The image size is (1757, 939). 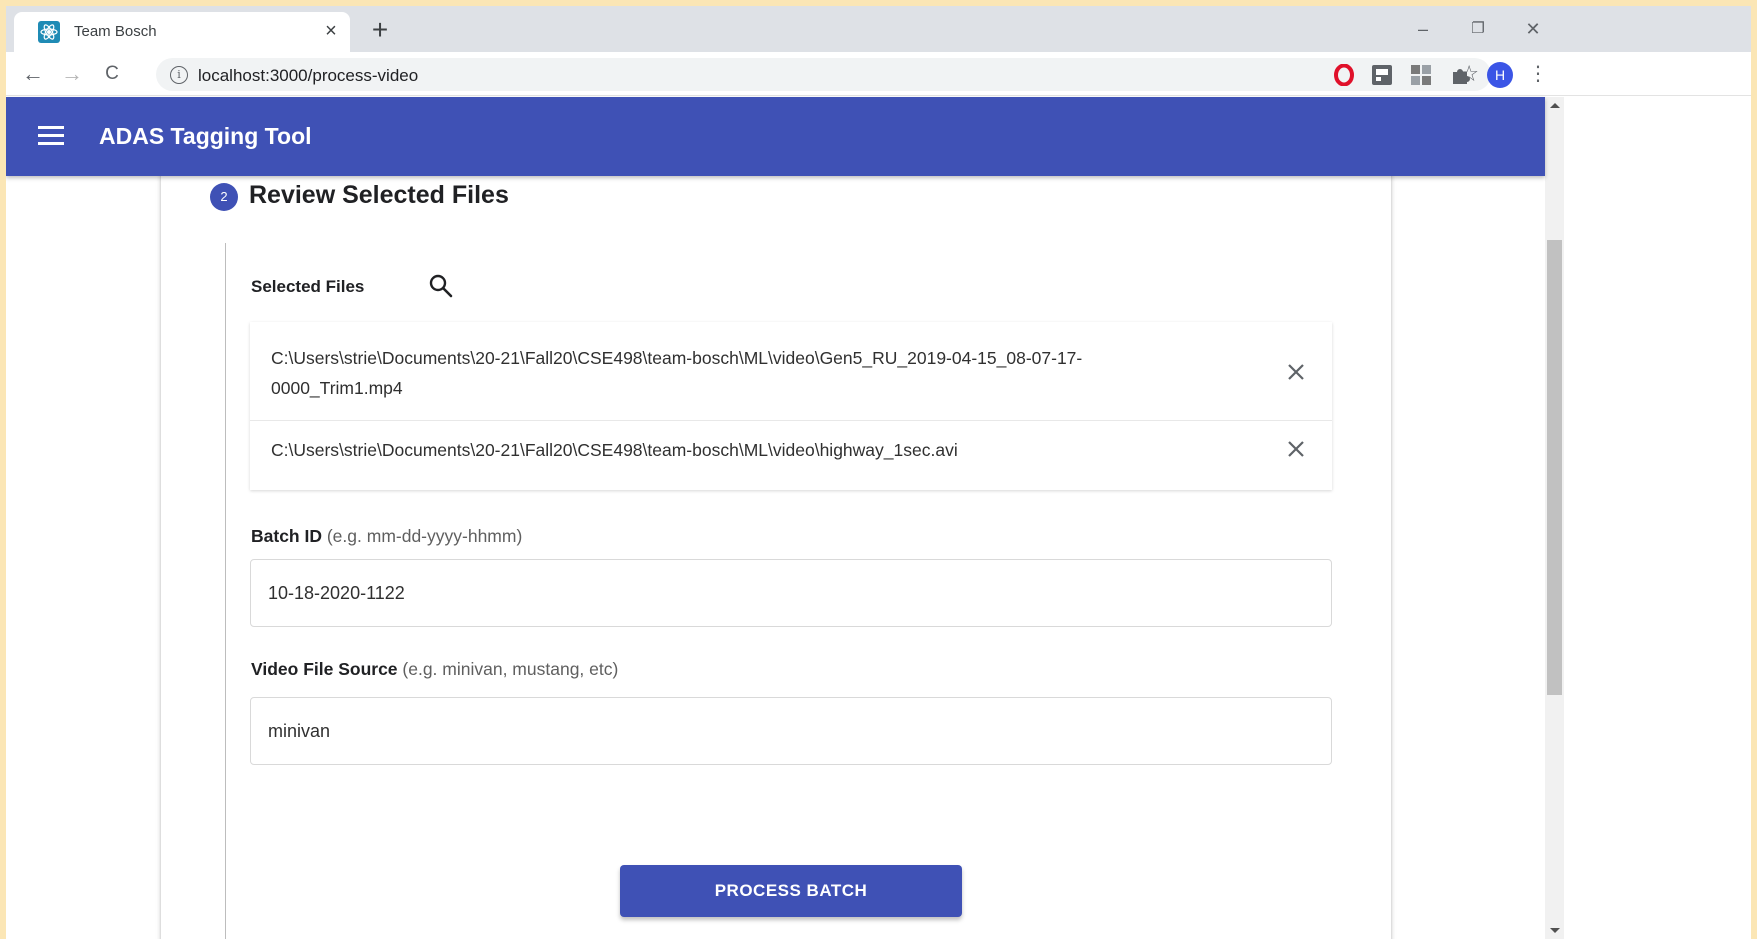 I want to click on search-icon, so click(x=441, y=286).